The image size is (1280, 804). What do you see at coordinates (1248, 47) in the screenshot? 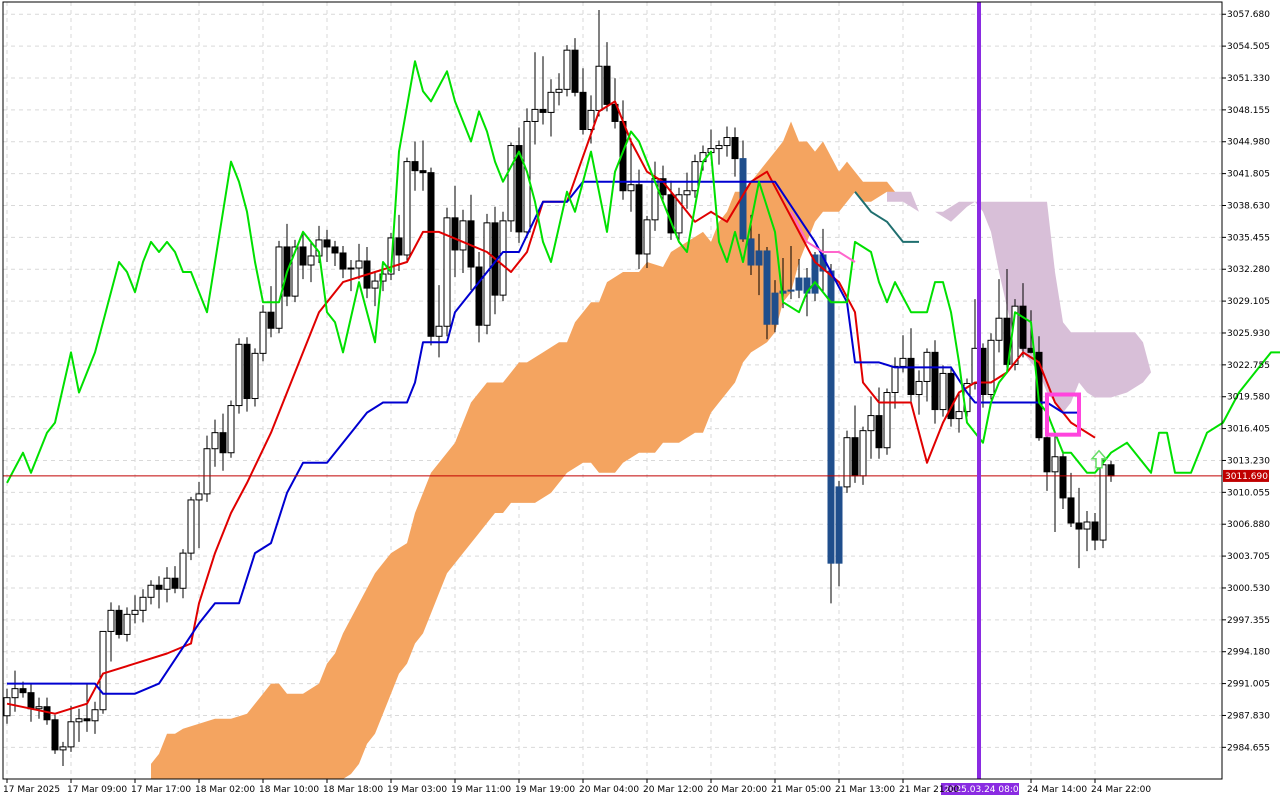
I see `y-tick-label: 3054.505` at bounding box center [1248, 47].